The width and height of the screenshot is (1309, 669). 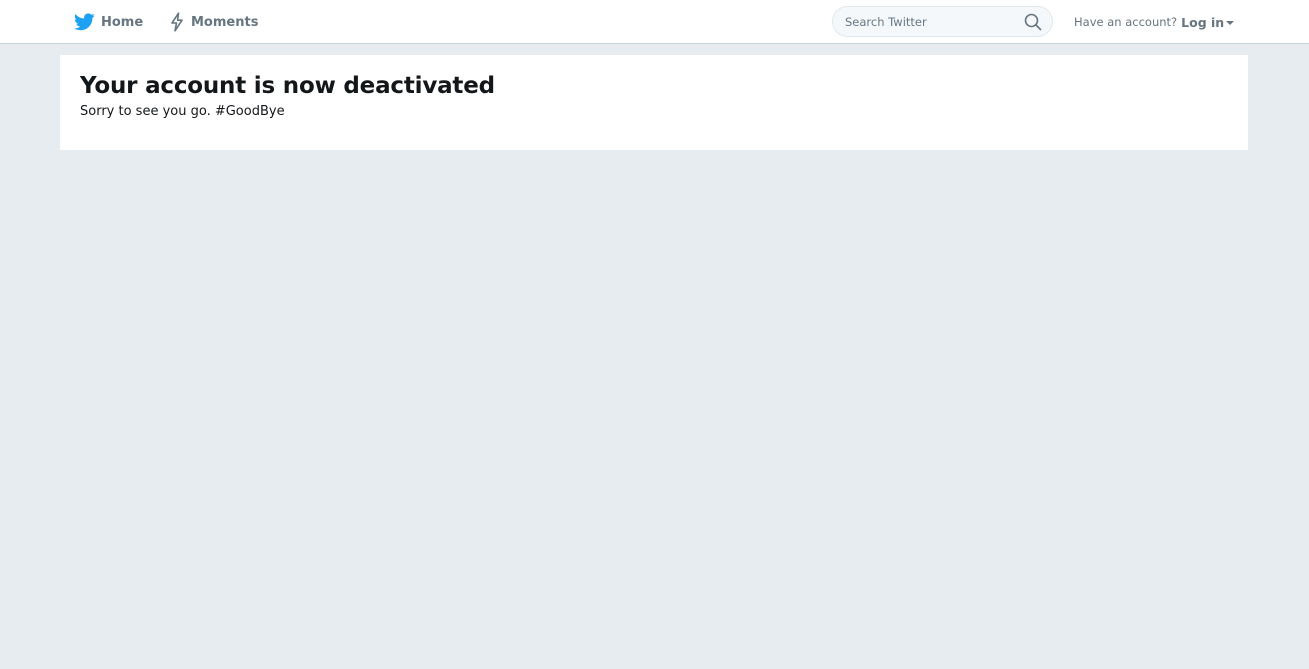 What do you see at coordinates (287, 86) in the screenshot?
I see `page-title: Your account is now deactivated` at bounding box center [287, 86].